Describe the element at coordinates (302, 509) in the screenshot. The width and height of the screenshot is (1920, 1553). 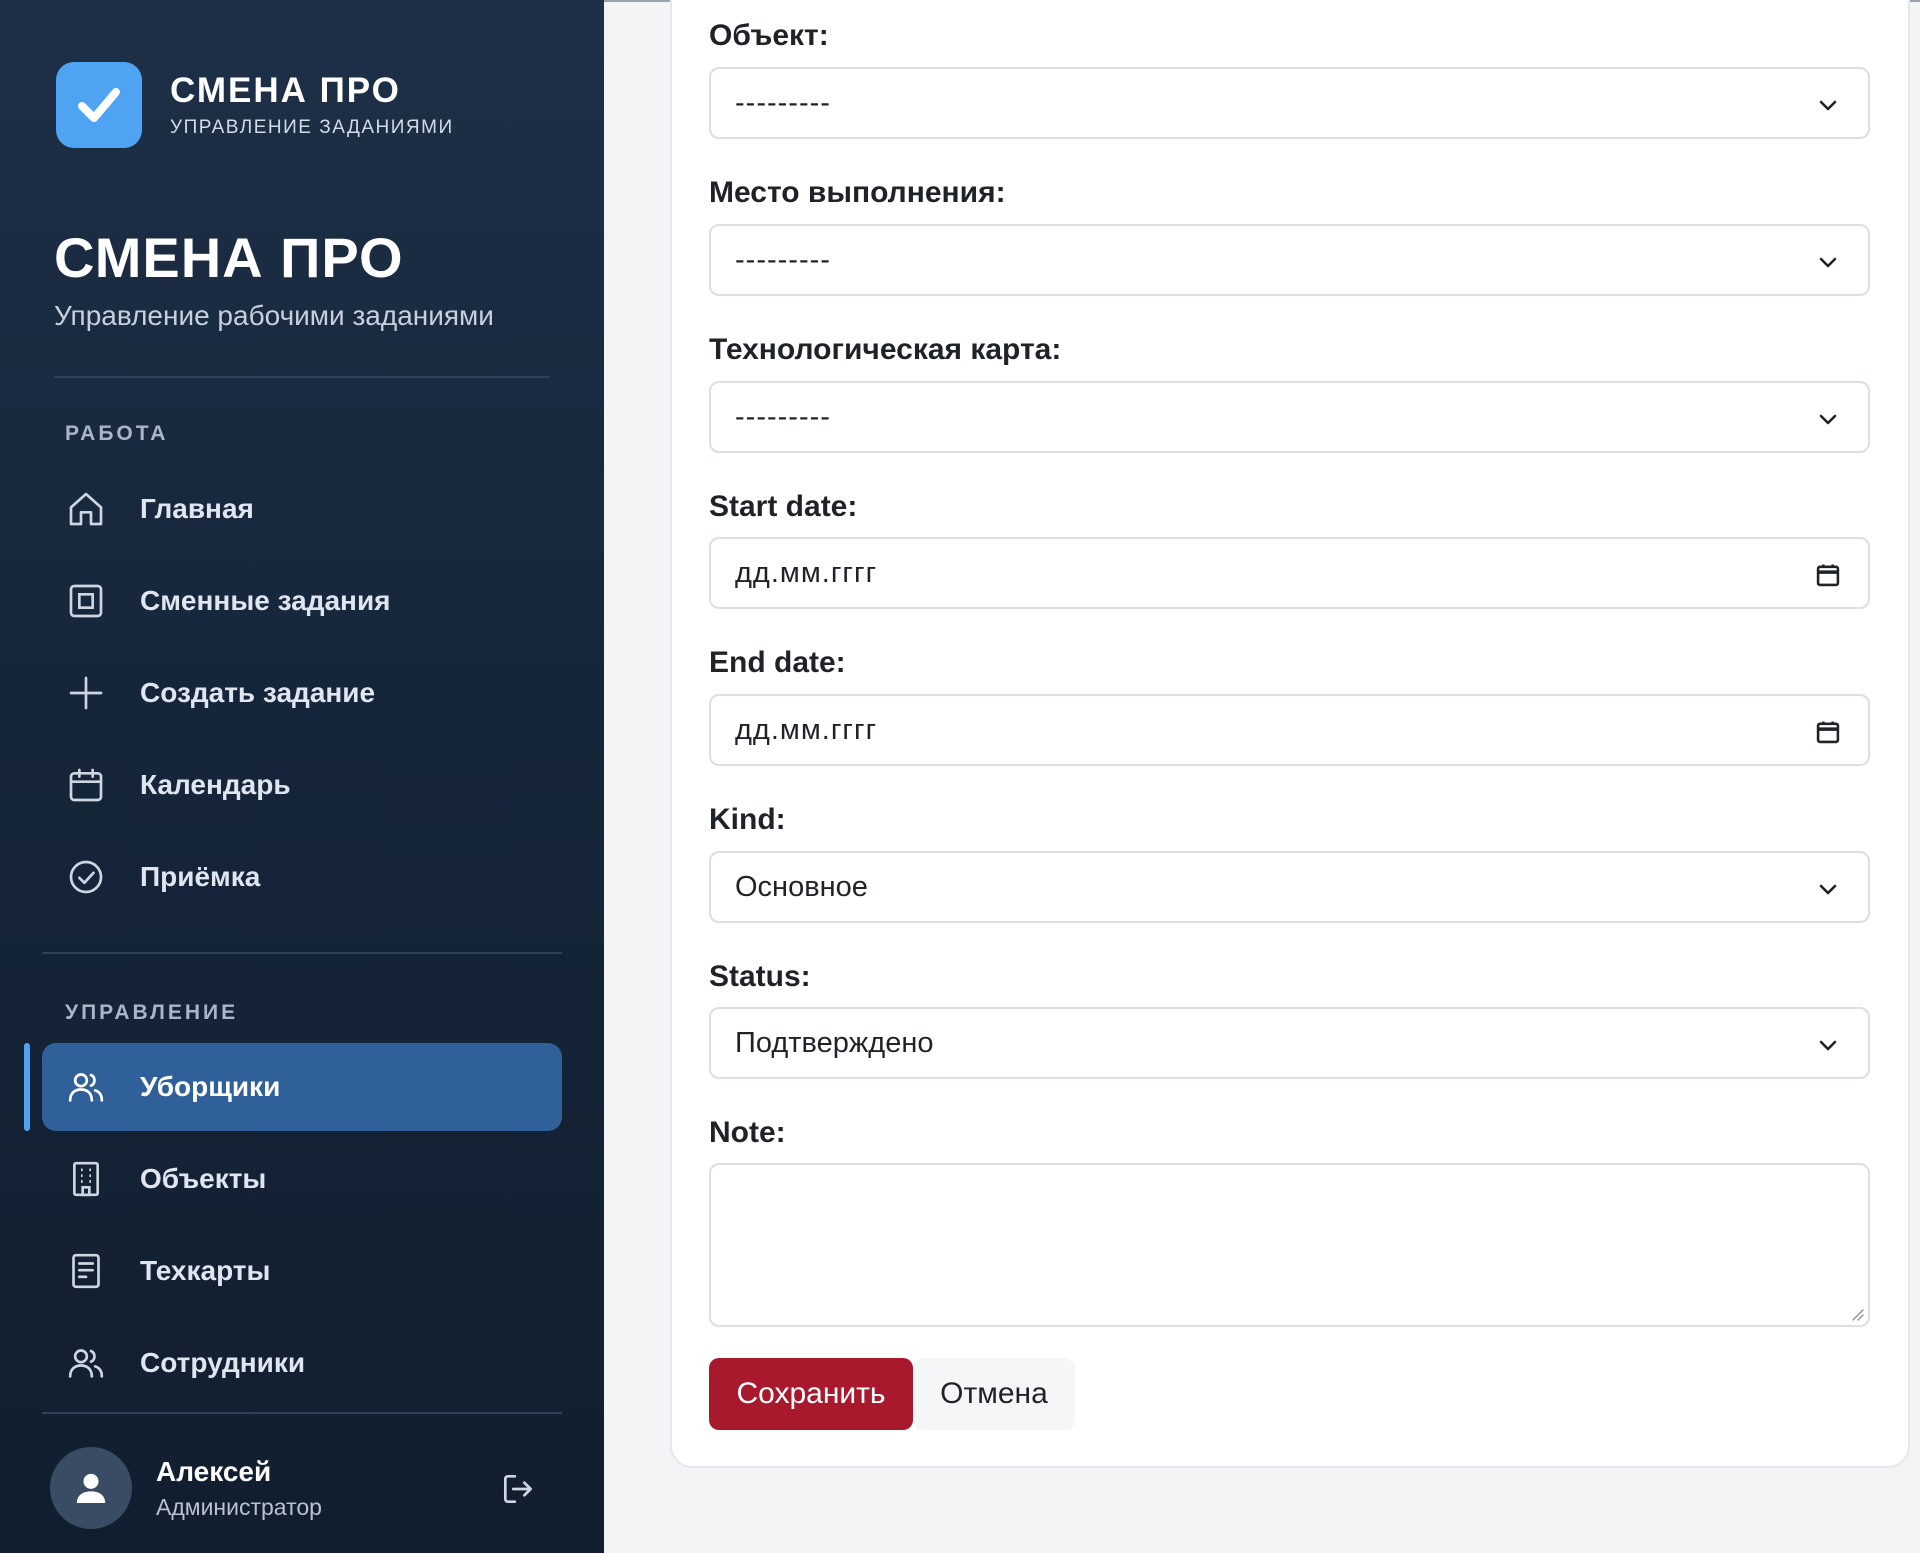
I see `sidebar-item-home: Главная` at that location.